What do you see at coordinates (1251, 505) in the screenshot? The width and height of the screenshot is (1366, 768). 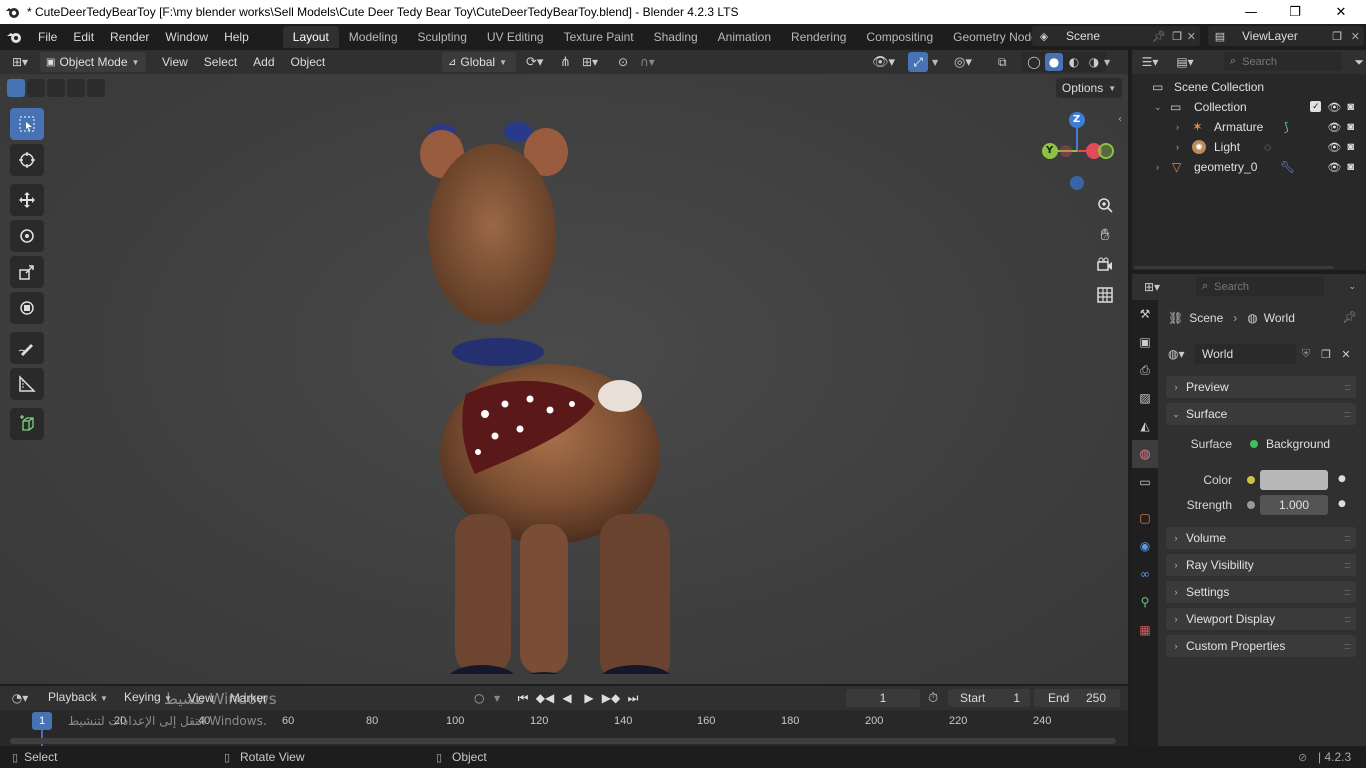 I see `strength-socket-icon` at bounding box center [1251, 505].